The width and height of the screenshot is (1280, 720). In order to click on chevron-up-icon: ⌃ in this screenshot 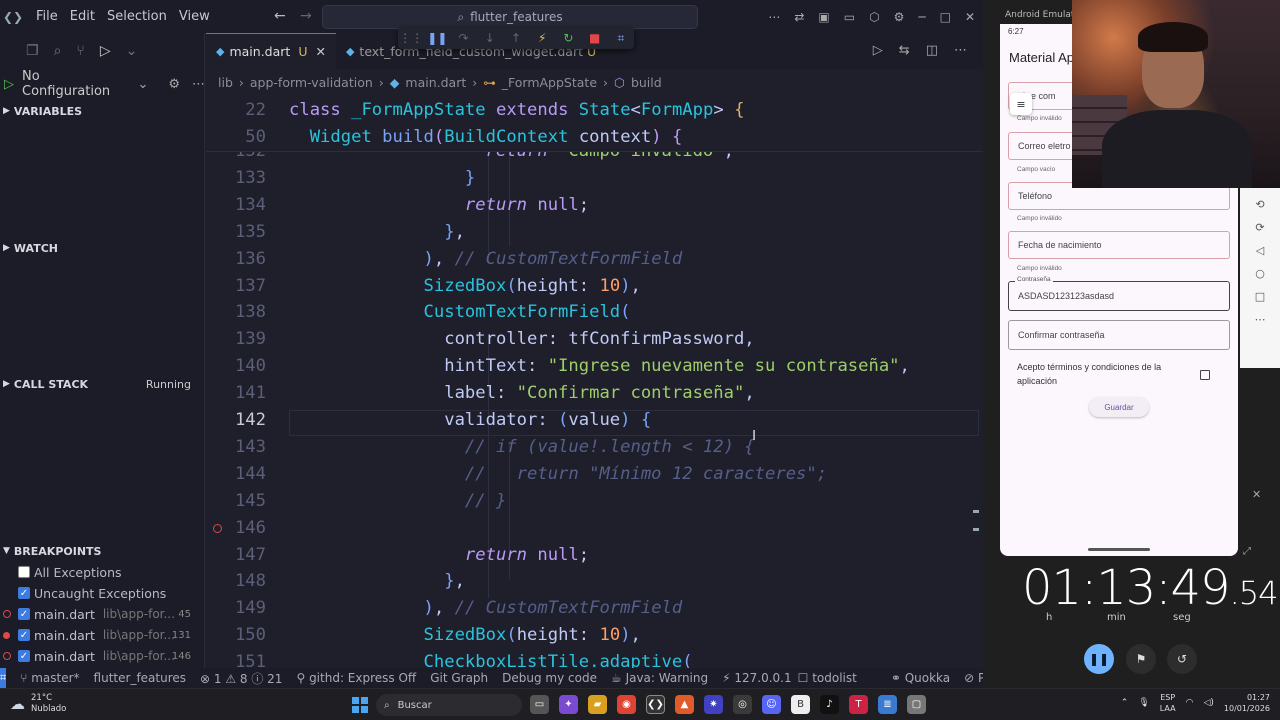, I will do `click(1125, 703)`.